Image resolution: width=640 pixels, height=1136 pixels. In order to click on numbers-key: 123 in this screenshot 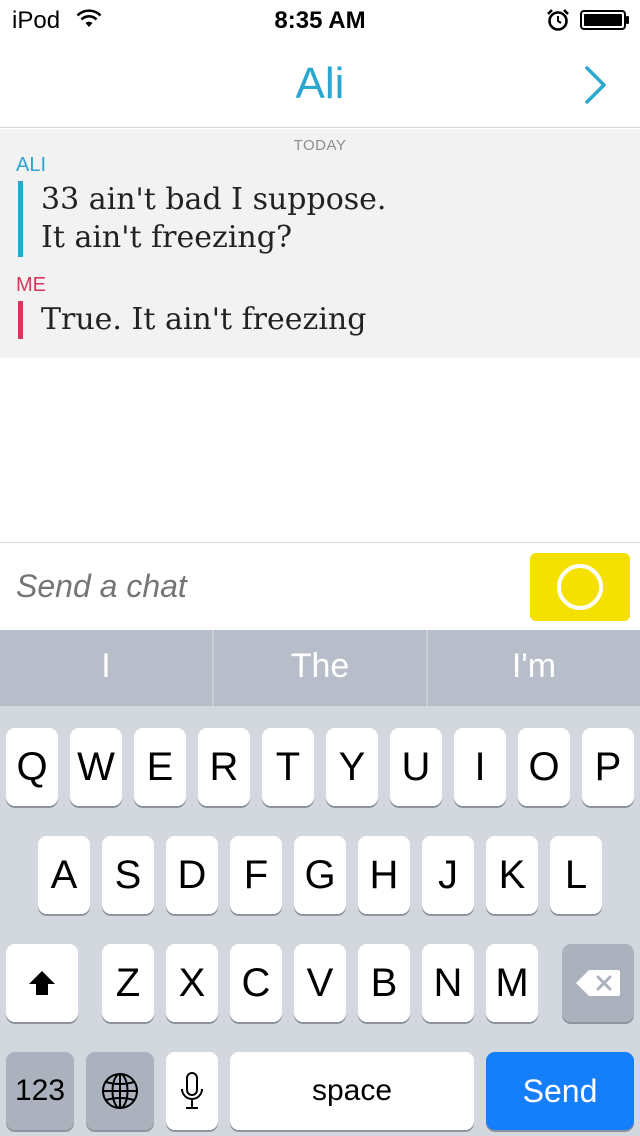, I will do `click(40, 1091)`.